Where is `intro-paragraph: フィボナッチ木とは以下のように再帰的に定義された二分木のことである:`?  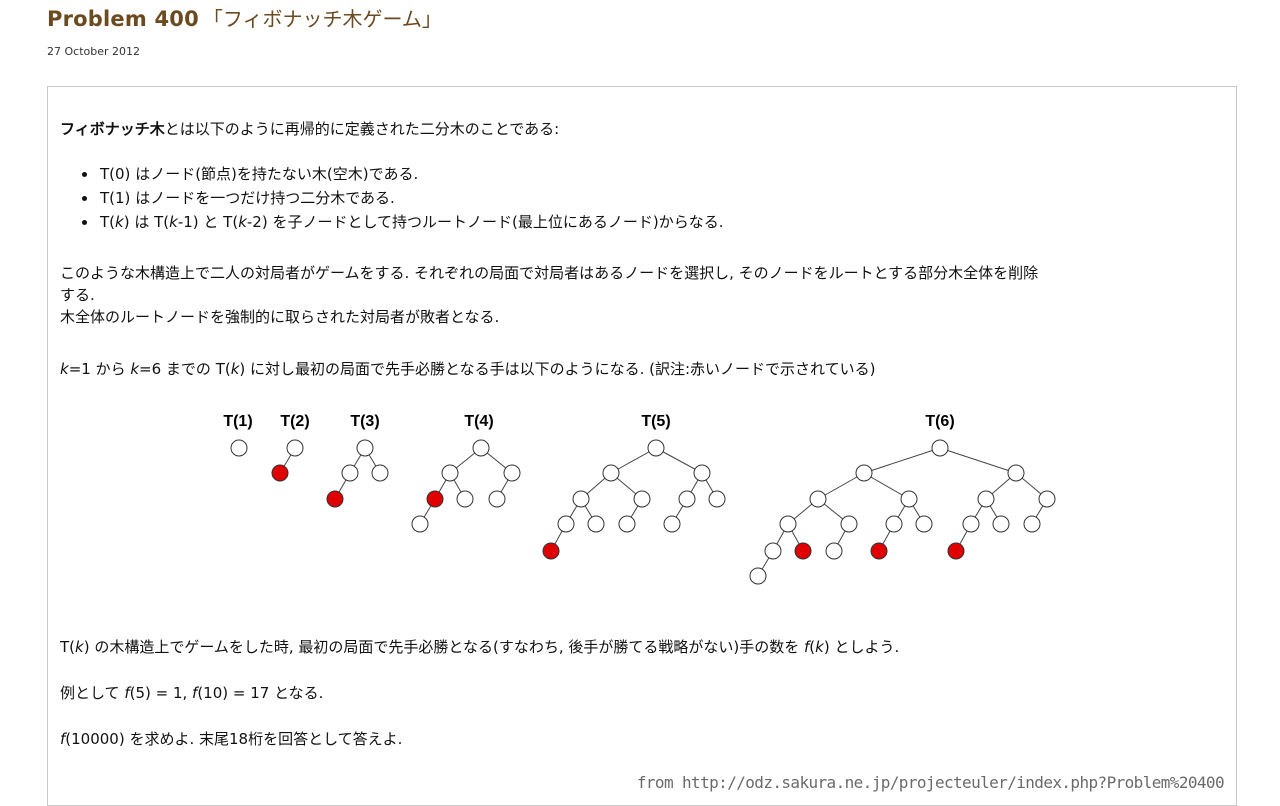 intro-paragraph: フィボナッチ木とは以下のように再帰的に定義された二分木のことである: is located at coordinates (309, 129).